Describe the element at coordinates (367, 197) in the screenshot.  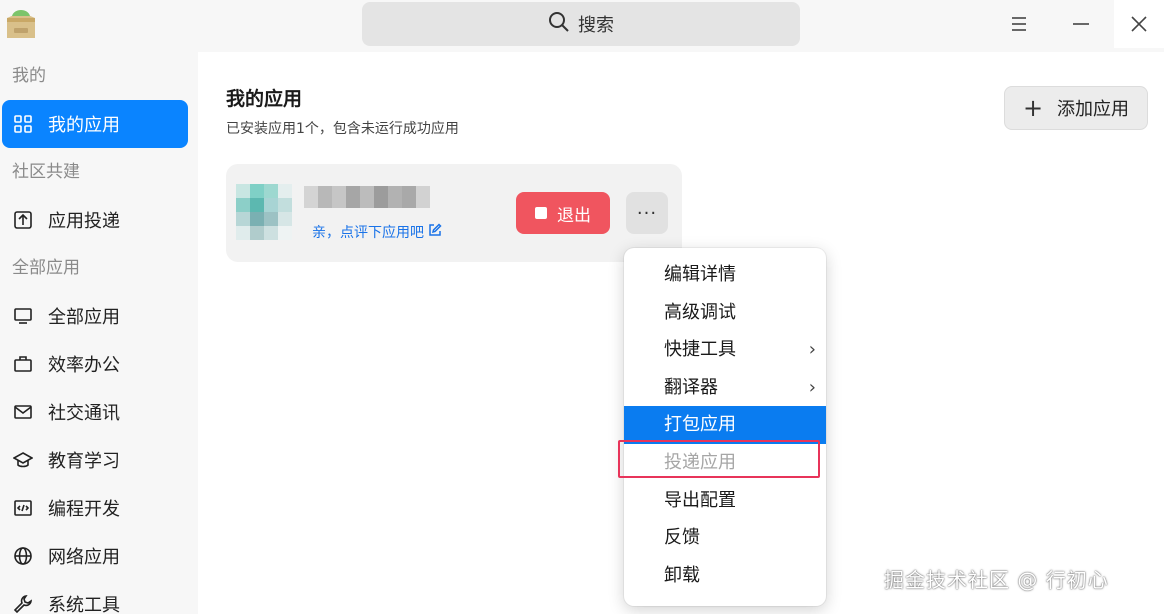
I see `app-name-redacted` at that location.